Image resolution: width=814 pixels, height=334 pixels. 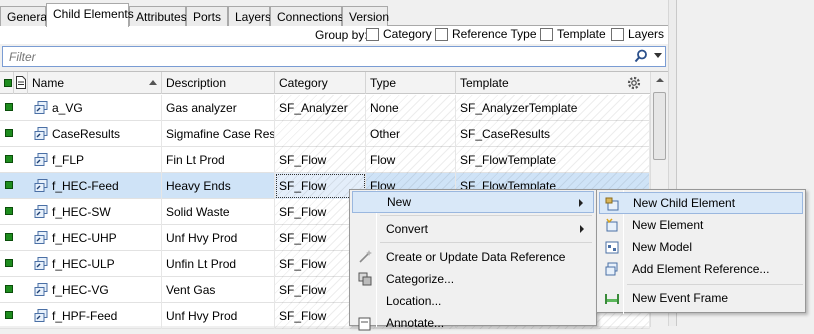 What do you see at coordinates (218, 160) in the screenshot?
I see `cell-description: Fin Lt Prod` at bounding box center [218, 160].